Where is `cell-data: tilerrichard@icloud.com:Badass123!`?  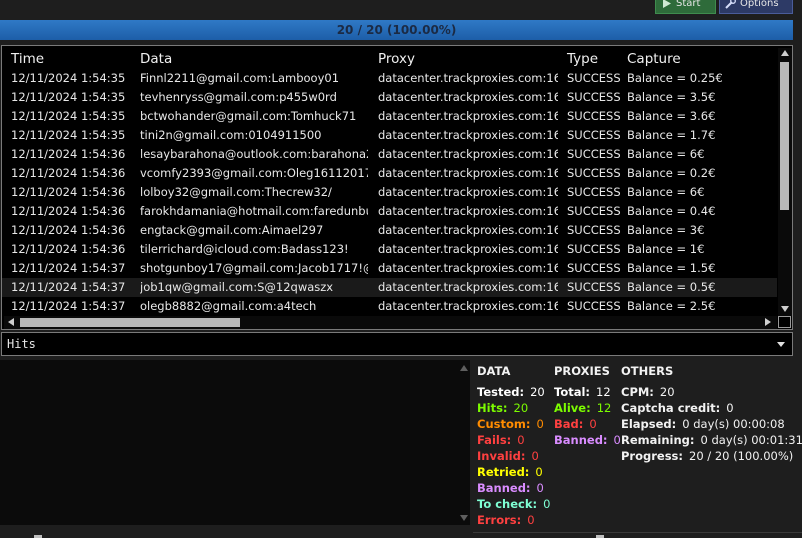 cell-data: tilerrichard@icloud.com:Badass123! is located at coordinates (244, 249).